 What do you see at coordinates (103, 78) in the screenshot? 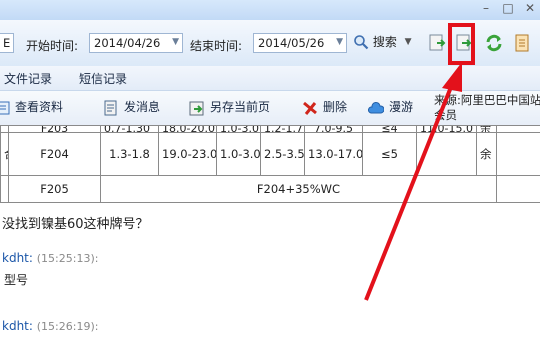
I see `tab-sms-records: 短信记录` at bounding box center [103, 78].